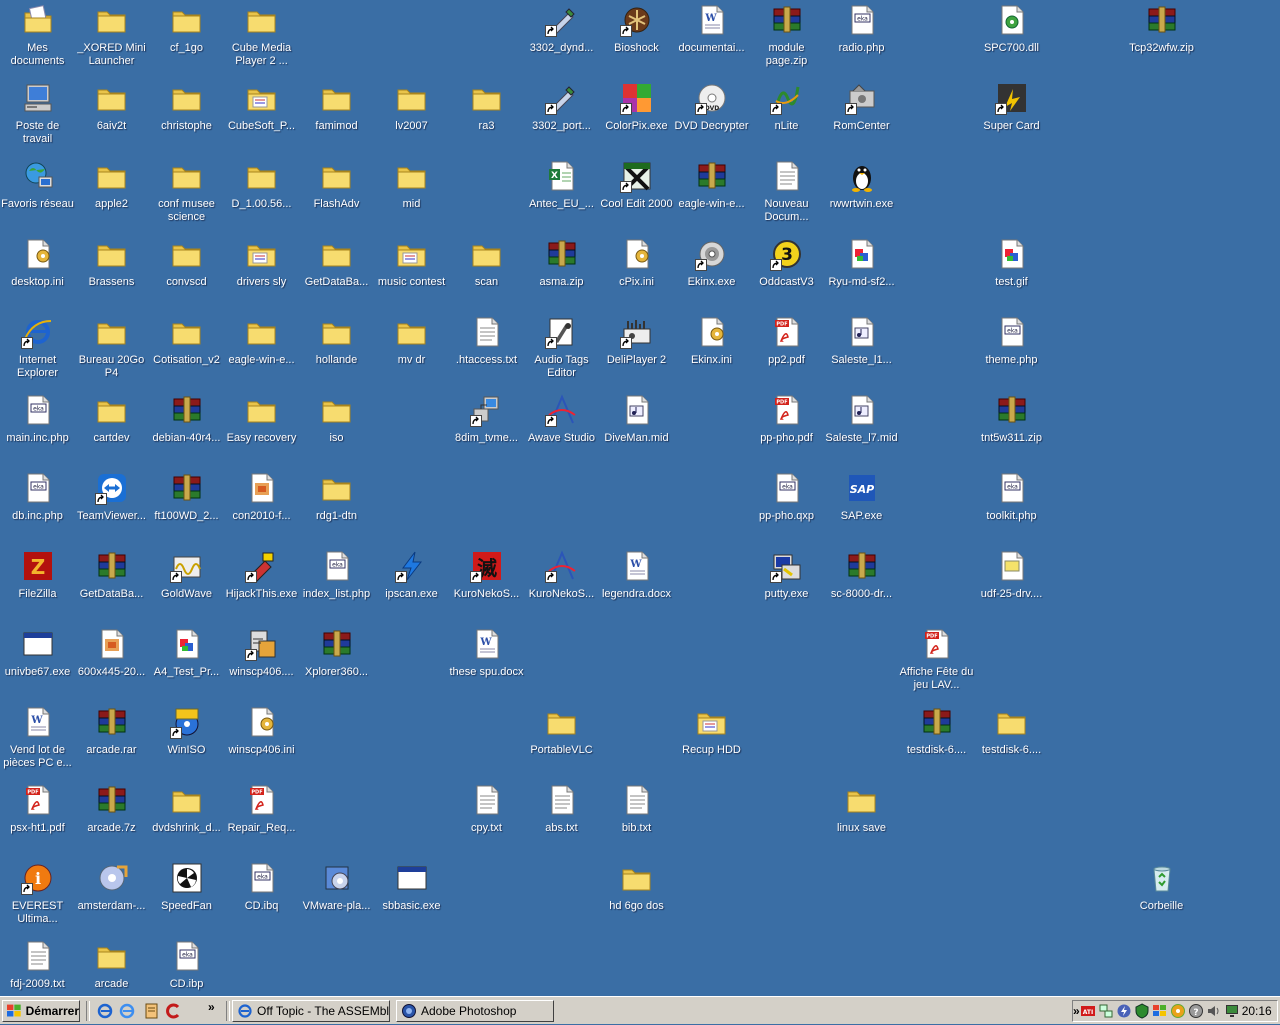 The image size is (1280, 1025). What do you see at coordinates (486, 118) in the screenshot?
I see `desktop-icon: ra3` at bounding box center [486, 118].